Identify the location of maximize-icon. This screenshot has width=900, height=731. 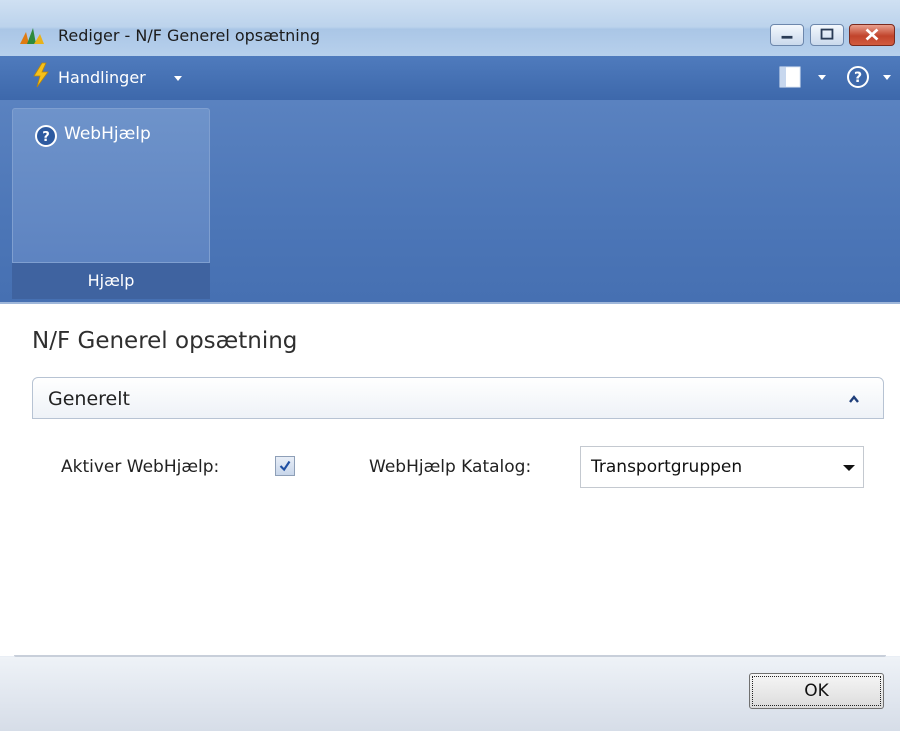
(827, 34).